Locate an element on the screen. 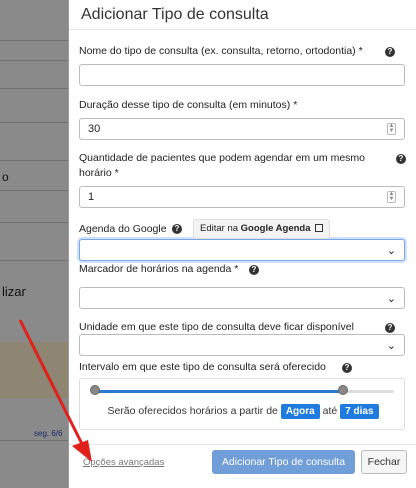 The width and height of the screenshot is (416, 488). annotation-arrow is located at coordinates (55, 390).